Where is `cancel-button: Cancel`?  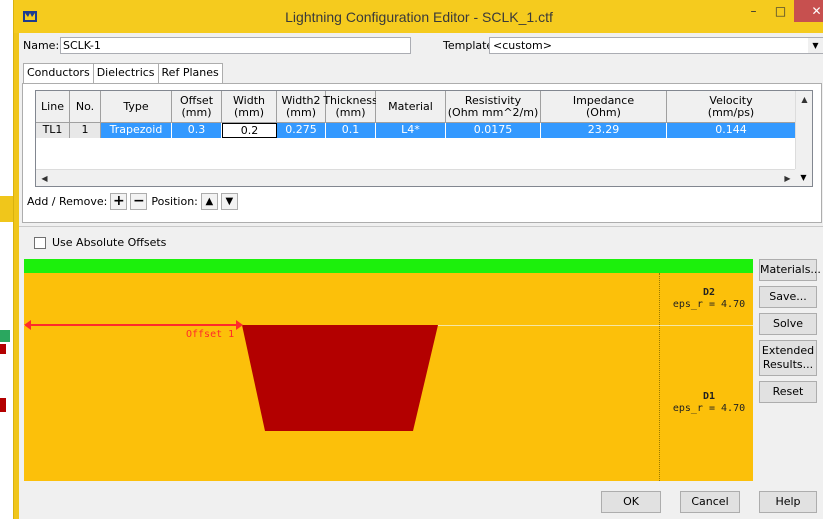 cancel-button: Cancel is located at coordinates (710, 502).